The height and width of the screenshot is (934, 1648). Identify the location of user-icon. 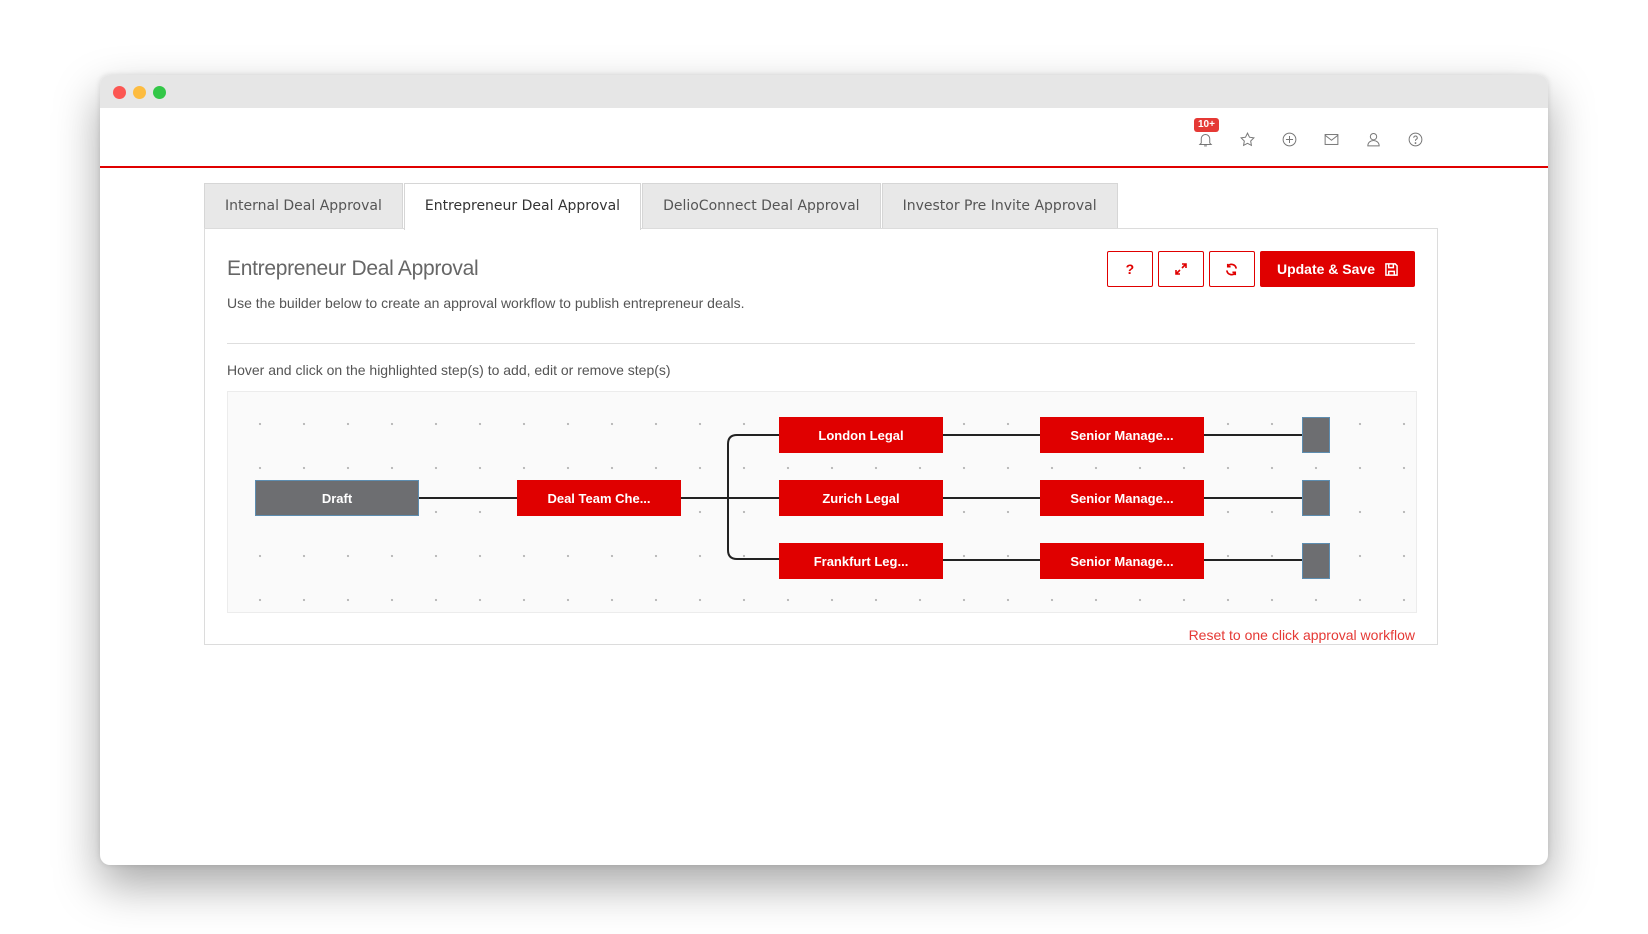
(1373, 139).